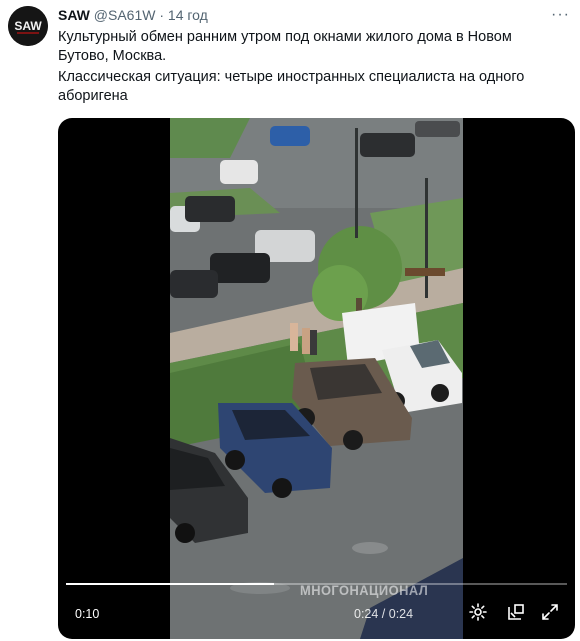  What do you see at coordinates (316, 584) in the screenshot?
I see `progress-bar` at bounding box center [316, 584].